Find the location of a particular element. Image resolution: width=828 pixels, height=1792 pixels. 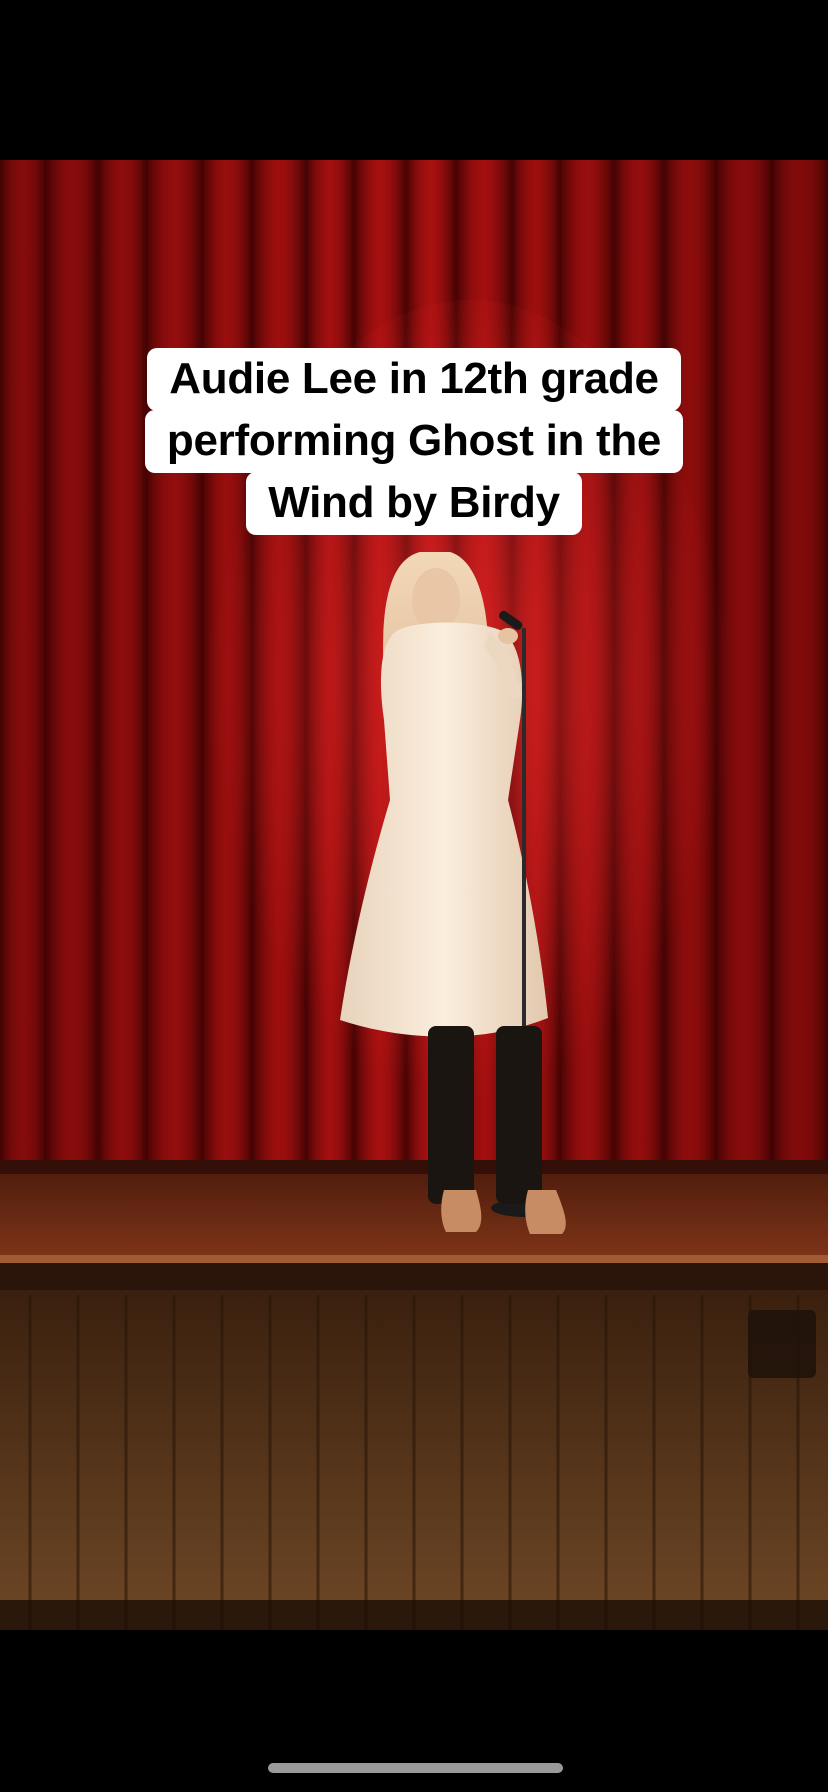

caption-line-1: Audie Lee in 12th grade is located at coordinates (414, 379).